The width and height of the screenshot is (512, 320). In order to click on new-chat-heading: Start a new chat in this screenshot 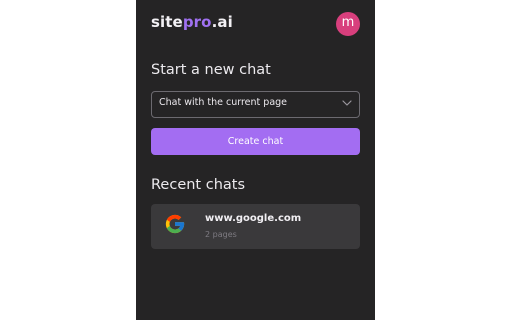, I will do `click(211, 70)`.